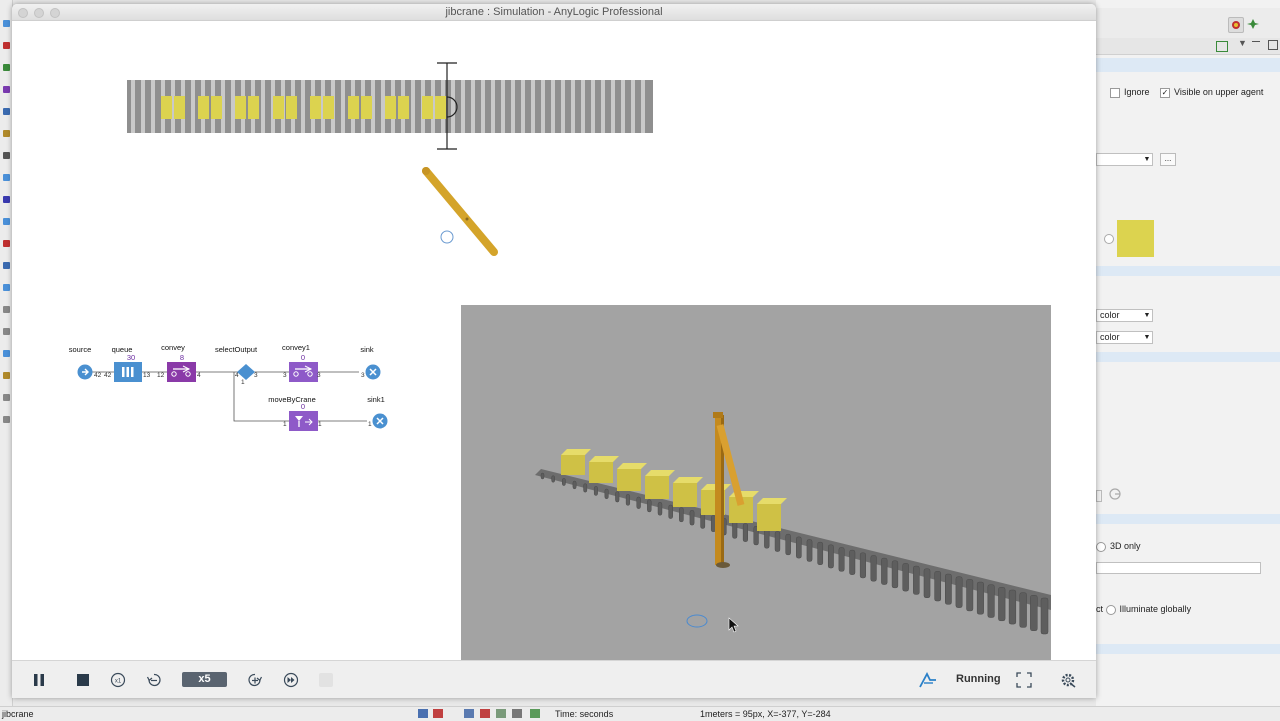 This screenshot has width=1280, height=721. I want to click on queue-block, so click(128, 373).